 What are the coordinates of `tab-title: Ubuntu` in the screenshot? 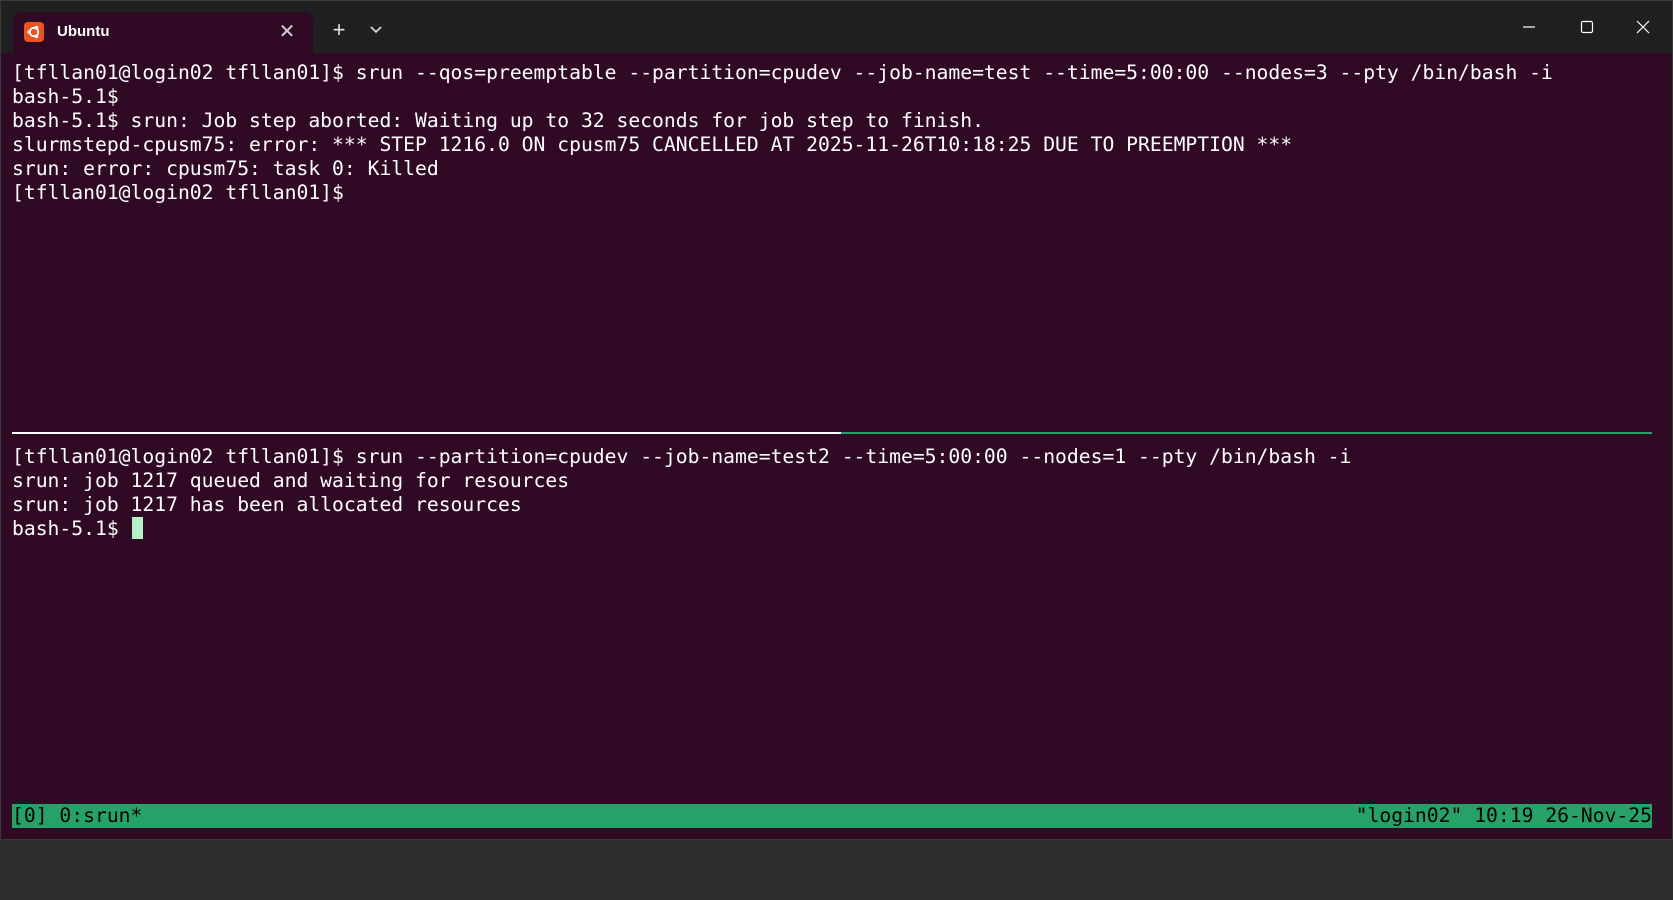 It's located at (83, 31).